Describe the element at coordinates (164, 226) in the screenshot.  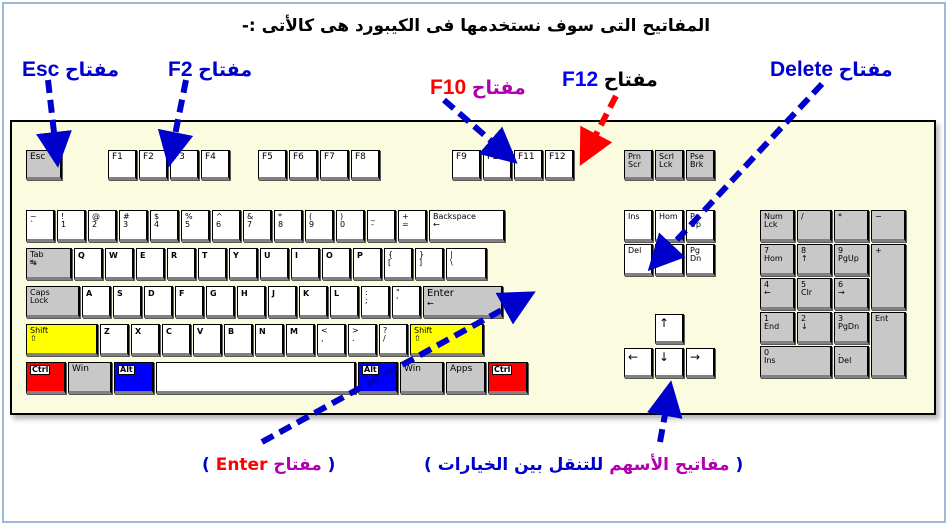
I see `key-num-4: $4` at that location.